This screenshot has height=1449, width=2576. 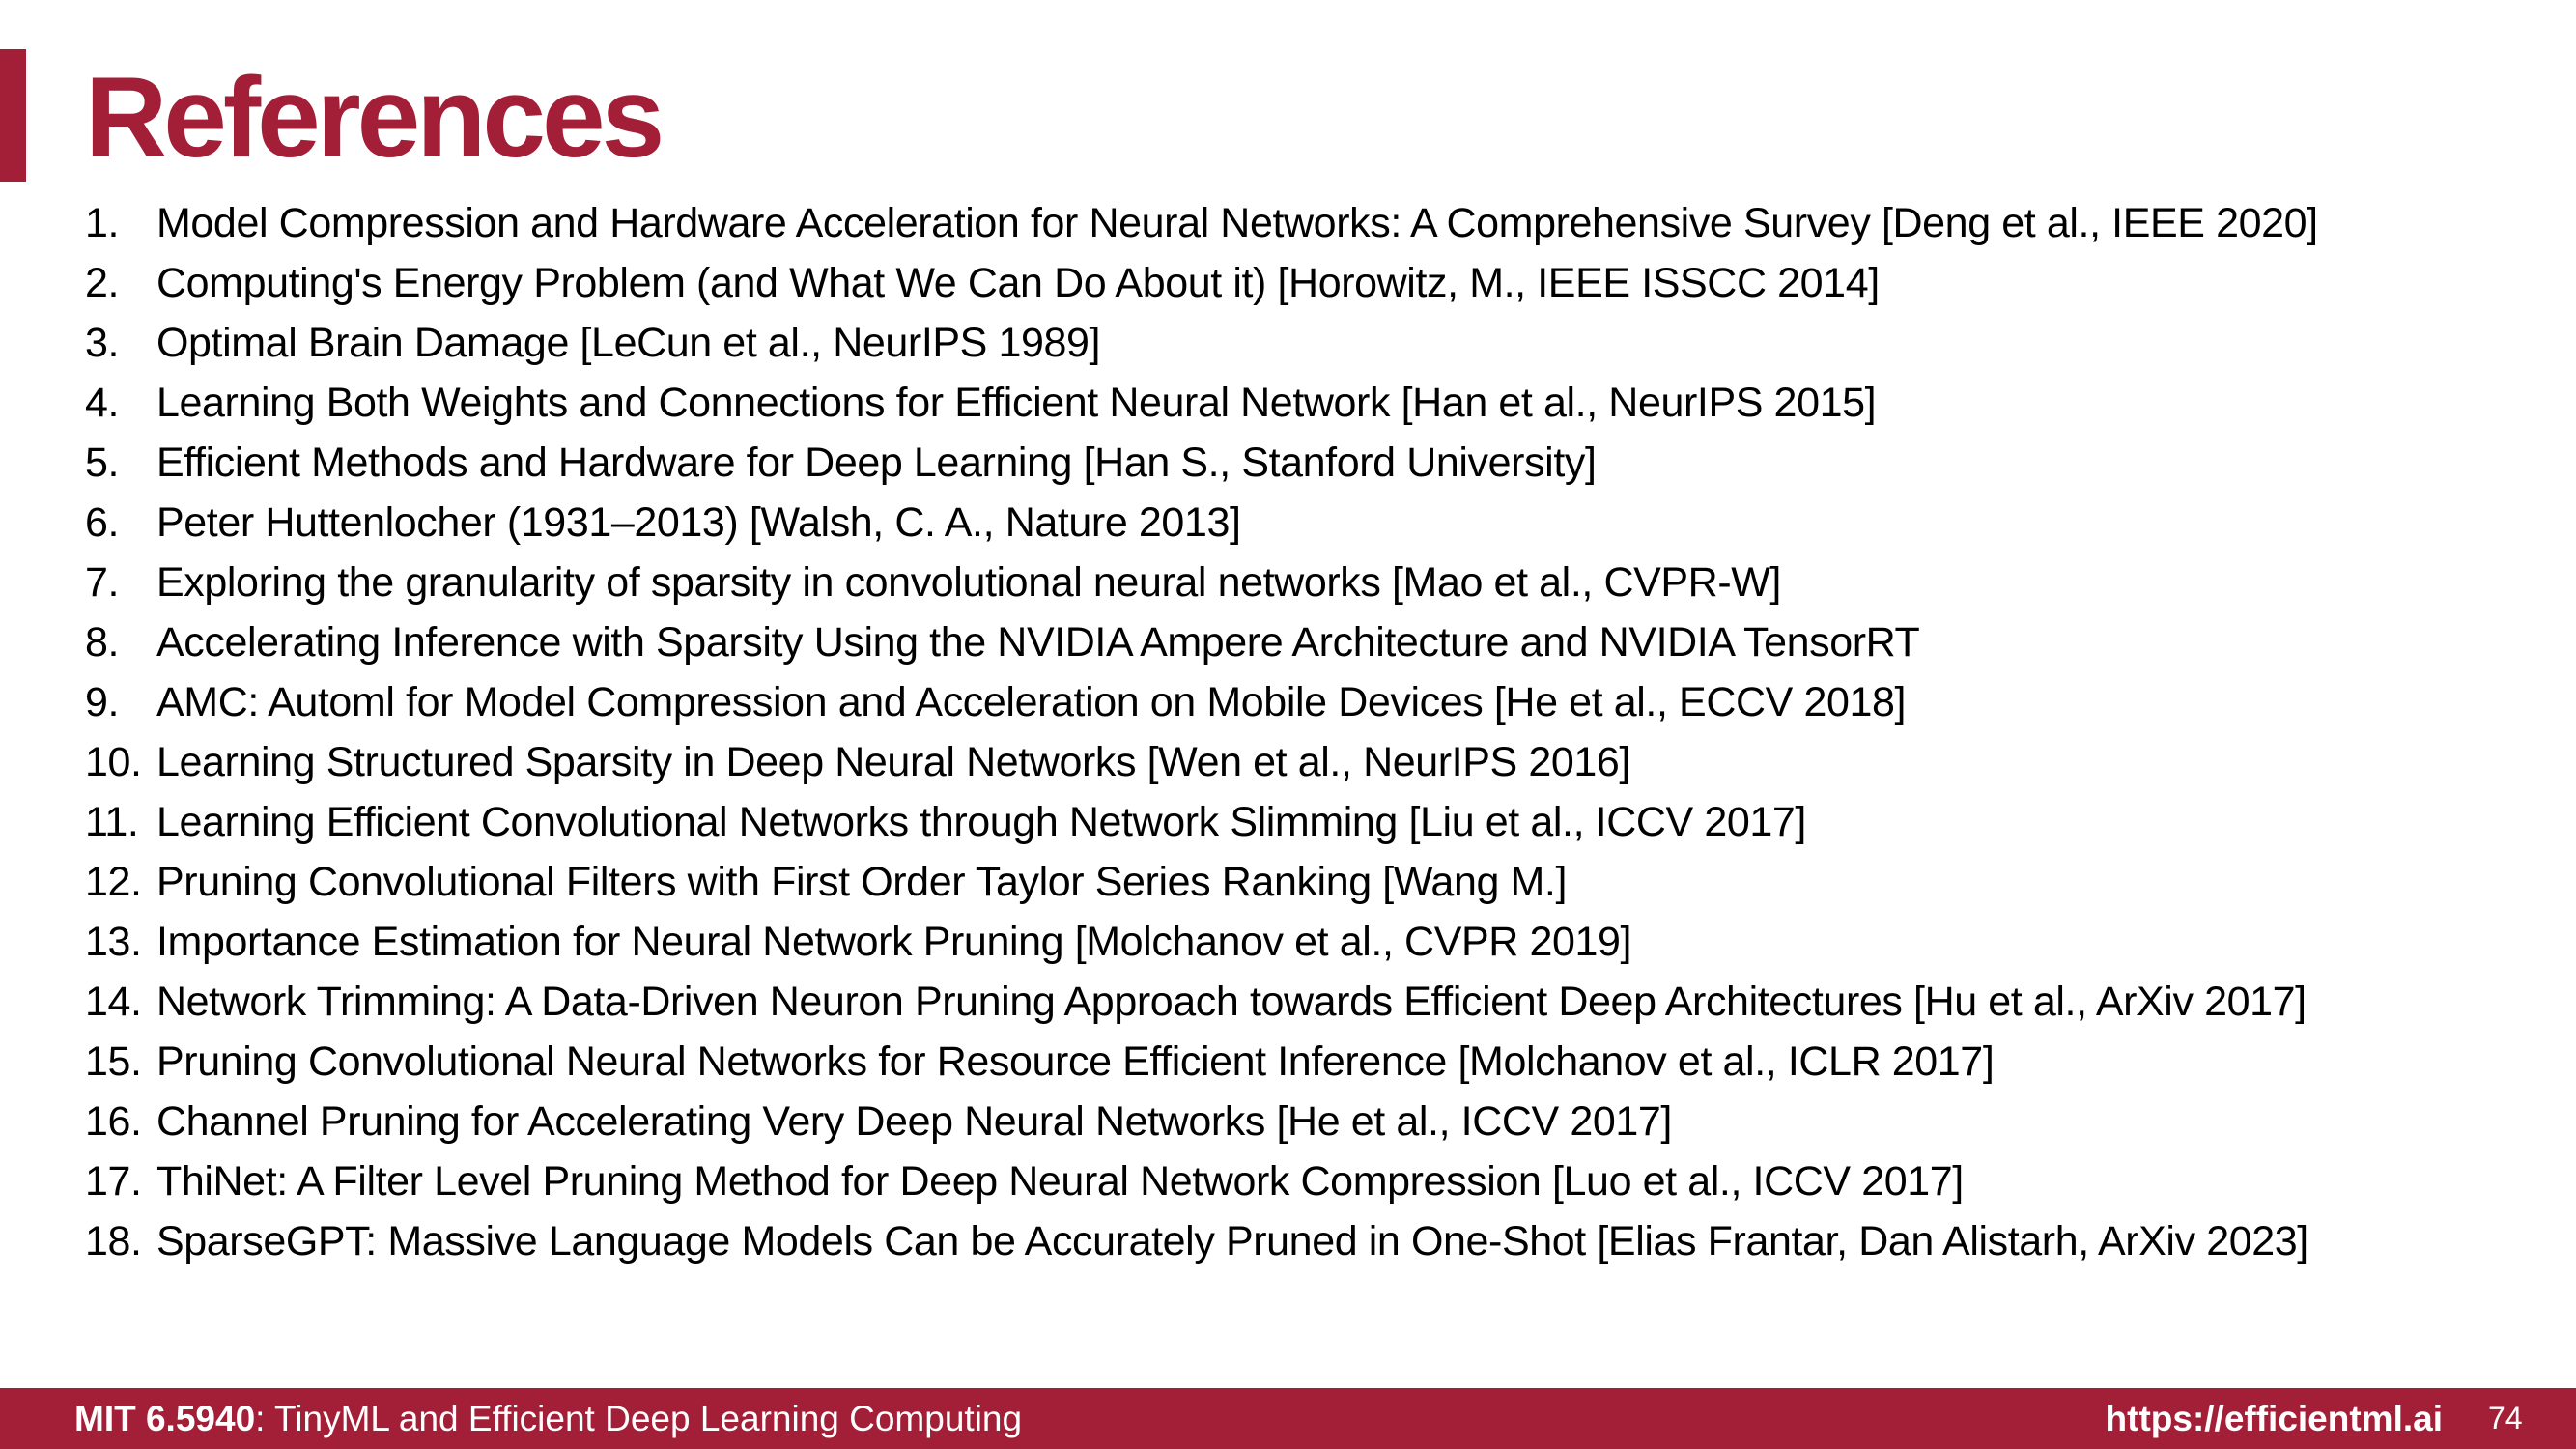 What do you see at coordinates (112, 822) in the screenshot?
I see `reference-number: 11.` at bounding box center [112, 822].